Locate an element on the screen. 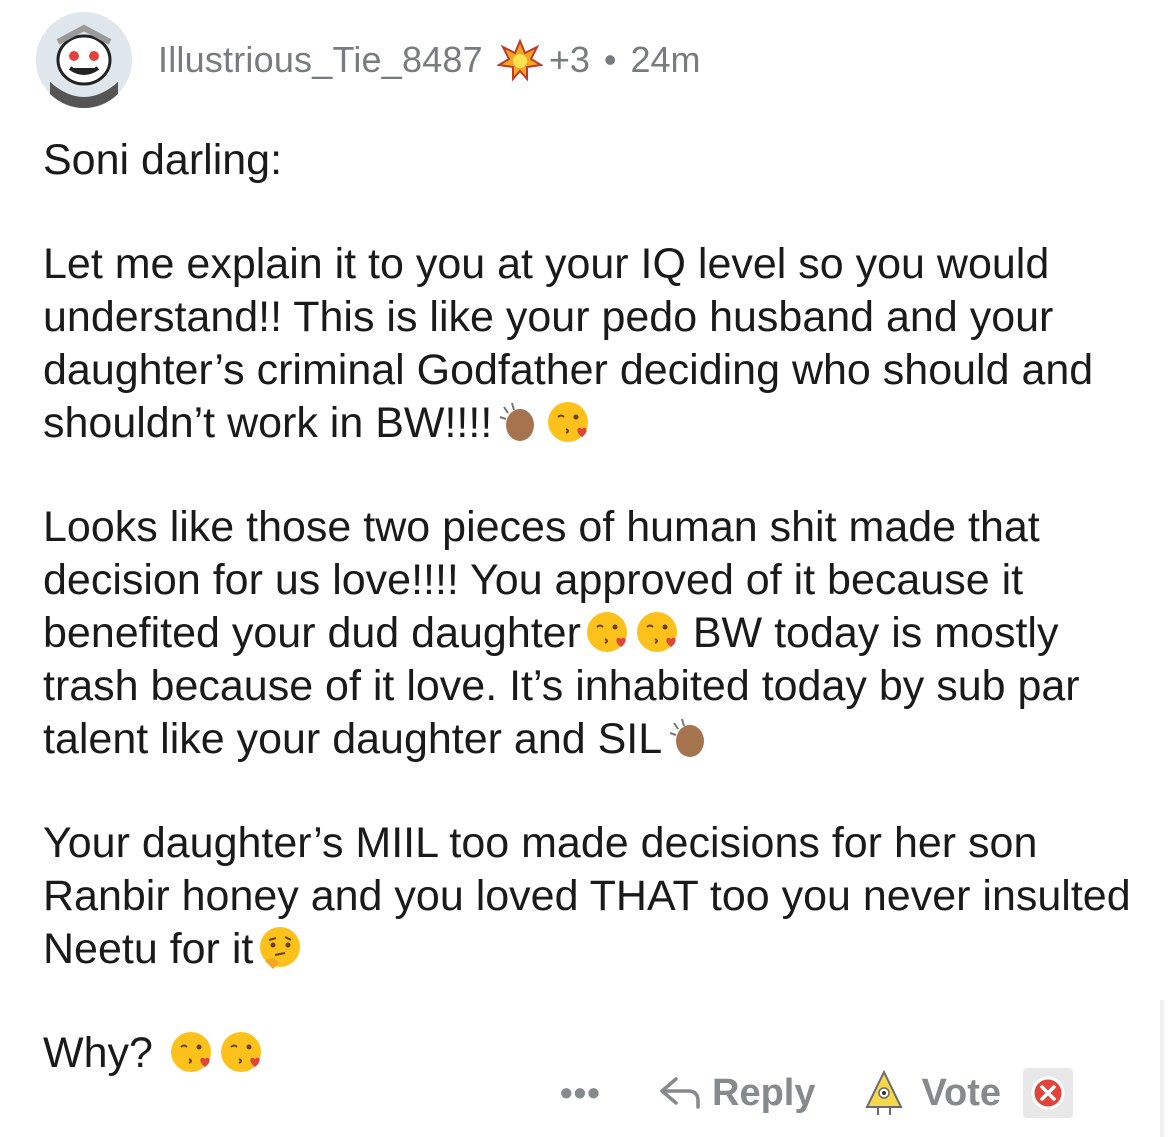 This screenshot has height=1137, width=1170. reply-button: Reply is located at coordinates (736, 1093).